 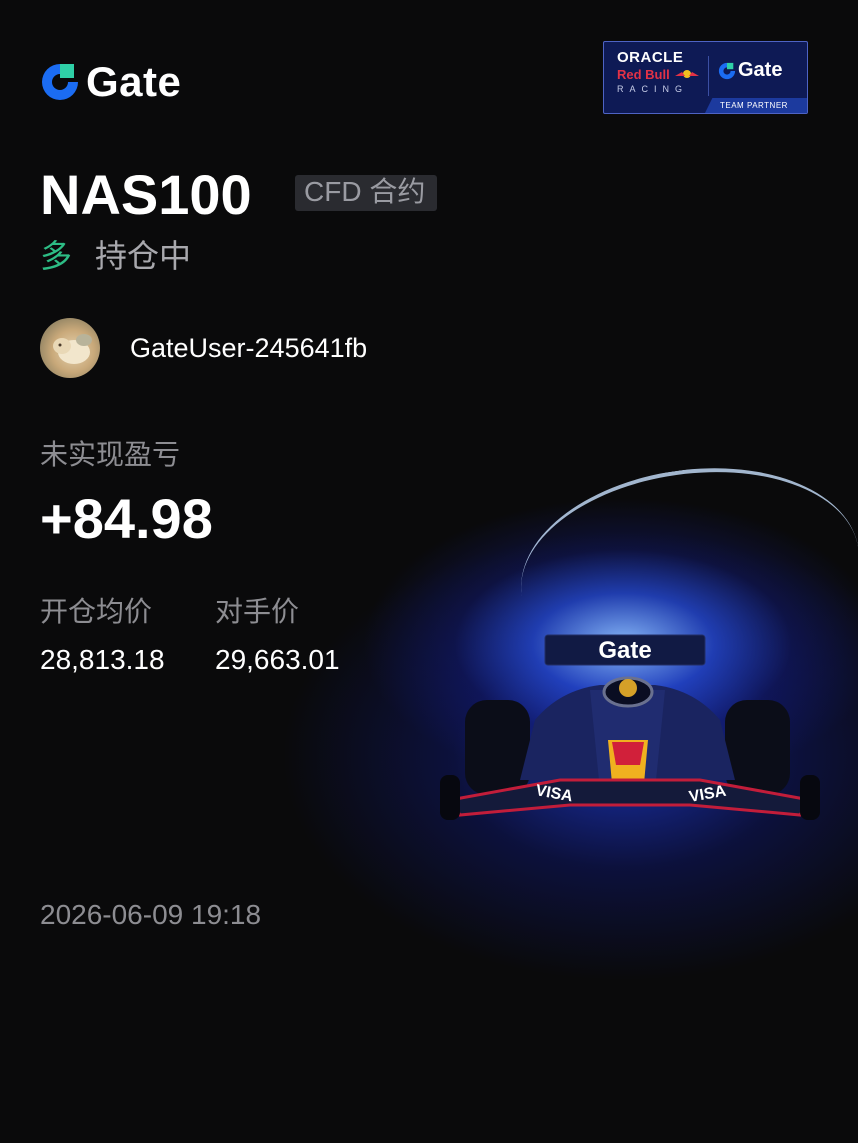 I want to click on badge-racing-text: RACING, so click(x=653, y=89).